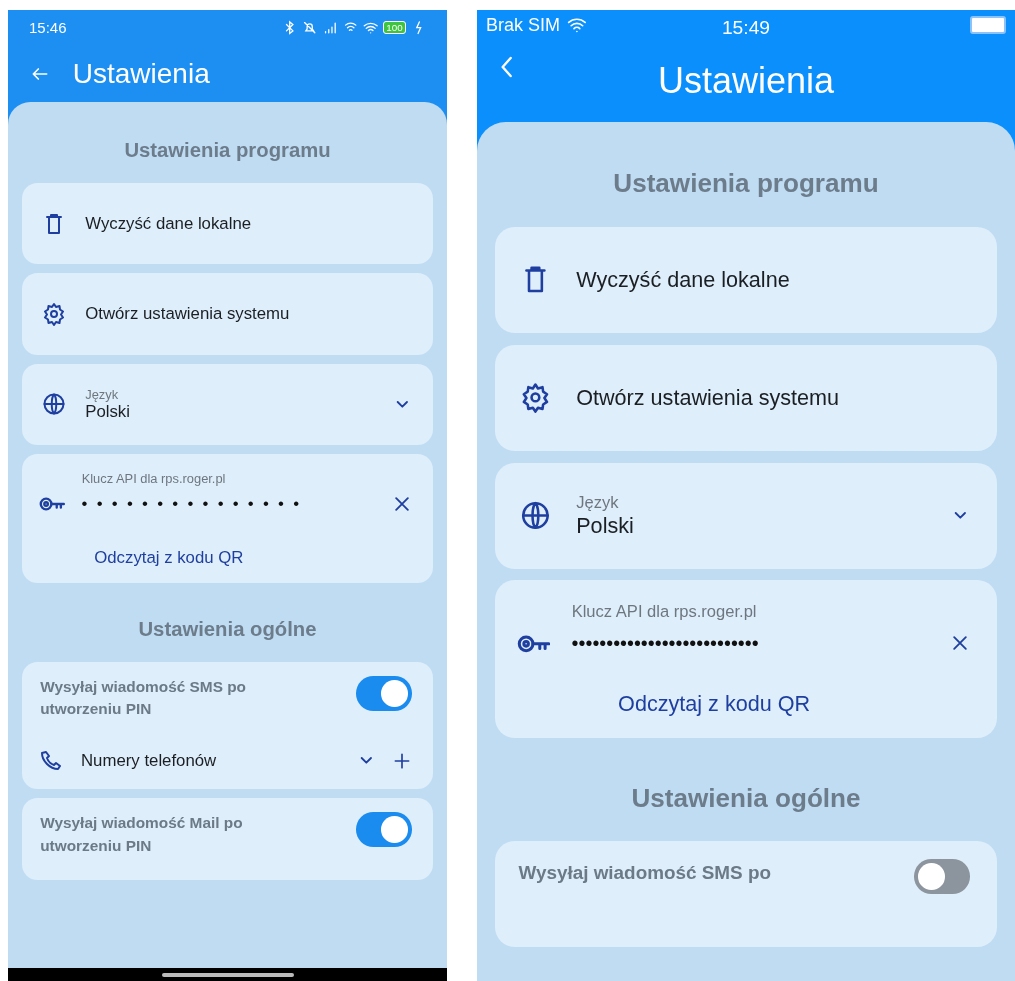  What do you see at coordinates (987, 25) in the screenshot?
I see `battery-icon` at bounding box center [987, 25].